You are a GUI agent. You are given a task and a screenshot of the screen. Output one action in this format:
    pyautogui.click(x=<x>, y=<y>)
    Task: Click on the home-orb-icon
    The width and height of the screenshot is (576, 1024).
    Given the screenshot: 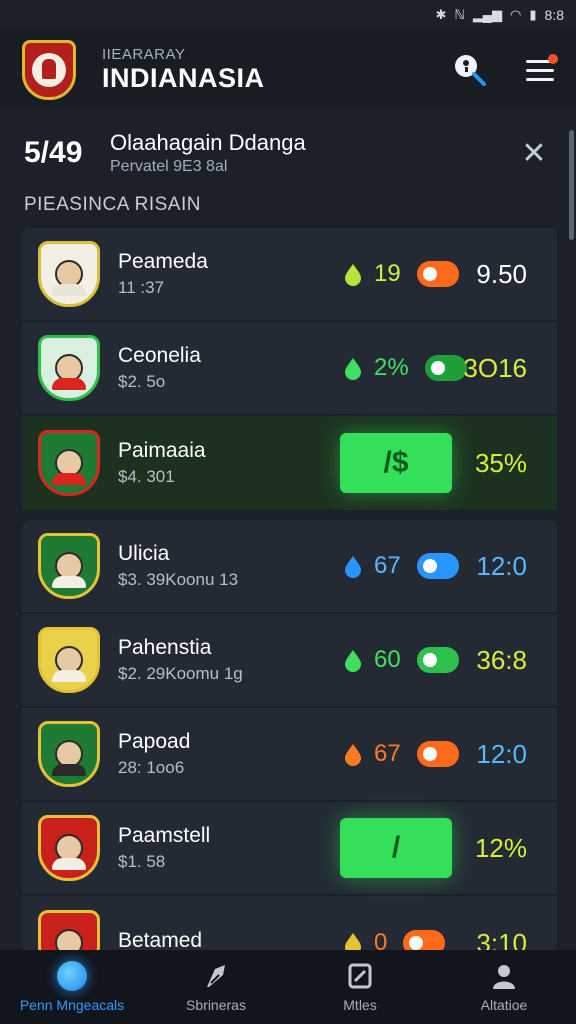 What is the action you would take?
    pyautogui.click(x=72, y=976)
    